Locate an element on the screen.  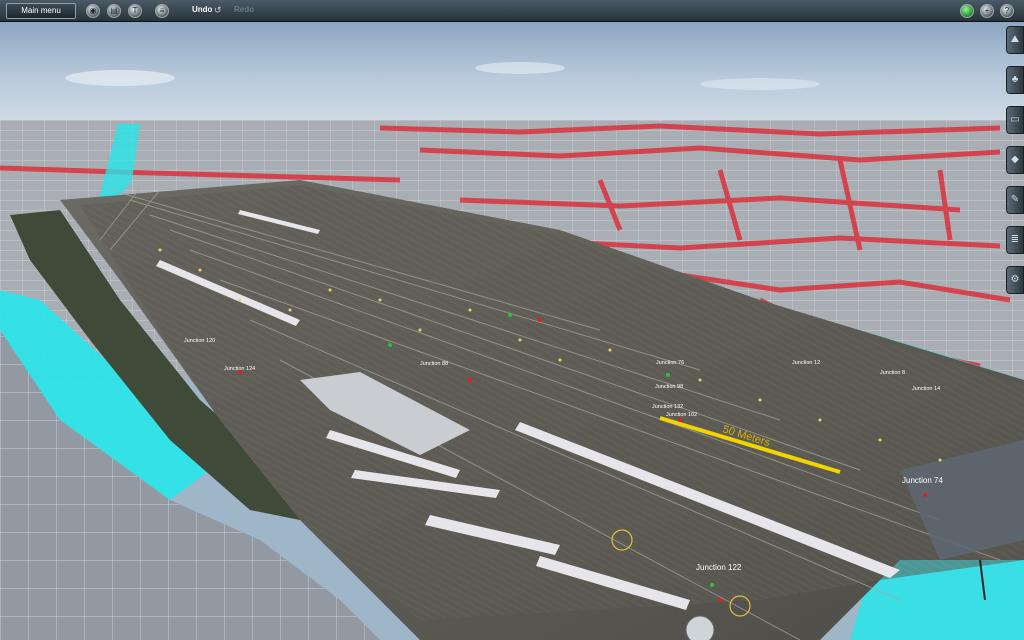
main-menu-button: Main menu is located at coordinates (41, 11).